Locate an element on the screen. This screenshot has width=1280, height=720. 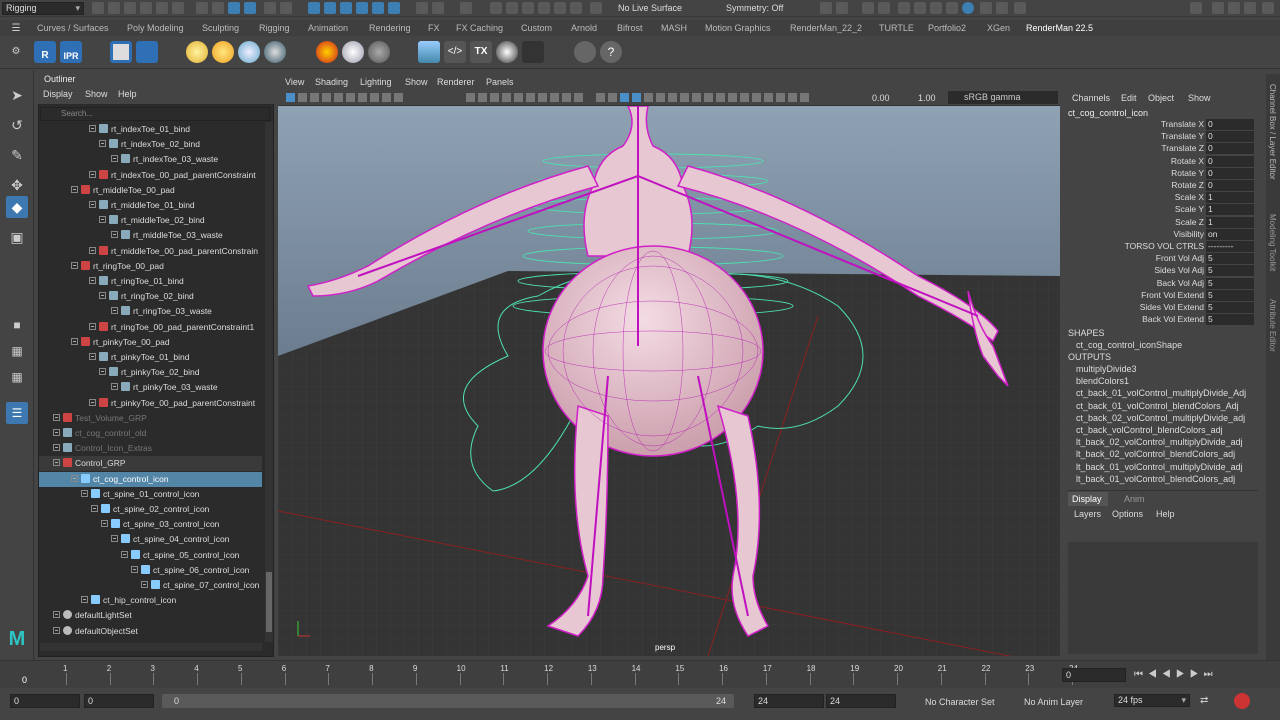
render-sequence-icon is located at coordinates (147, 52).